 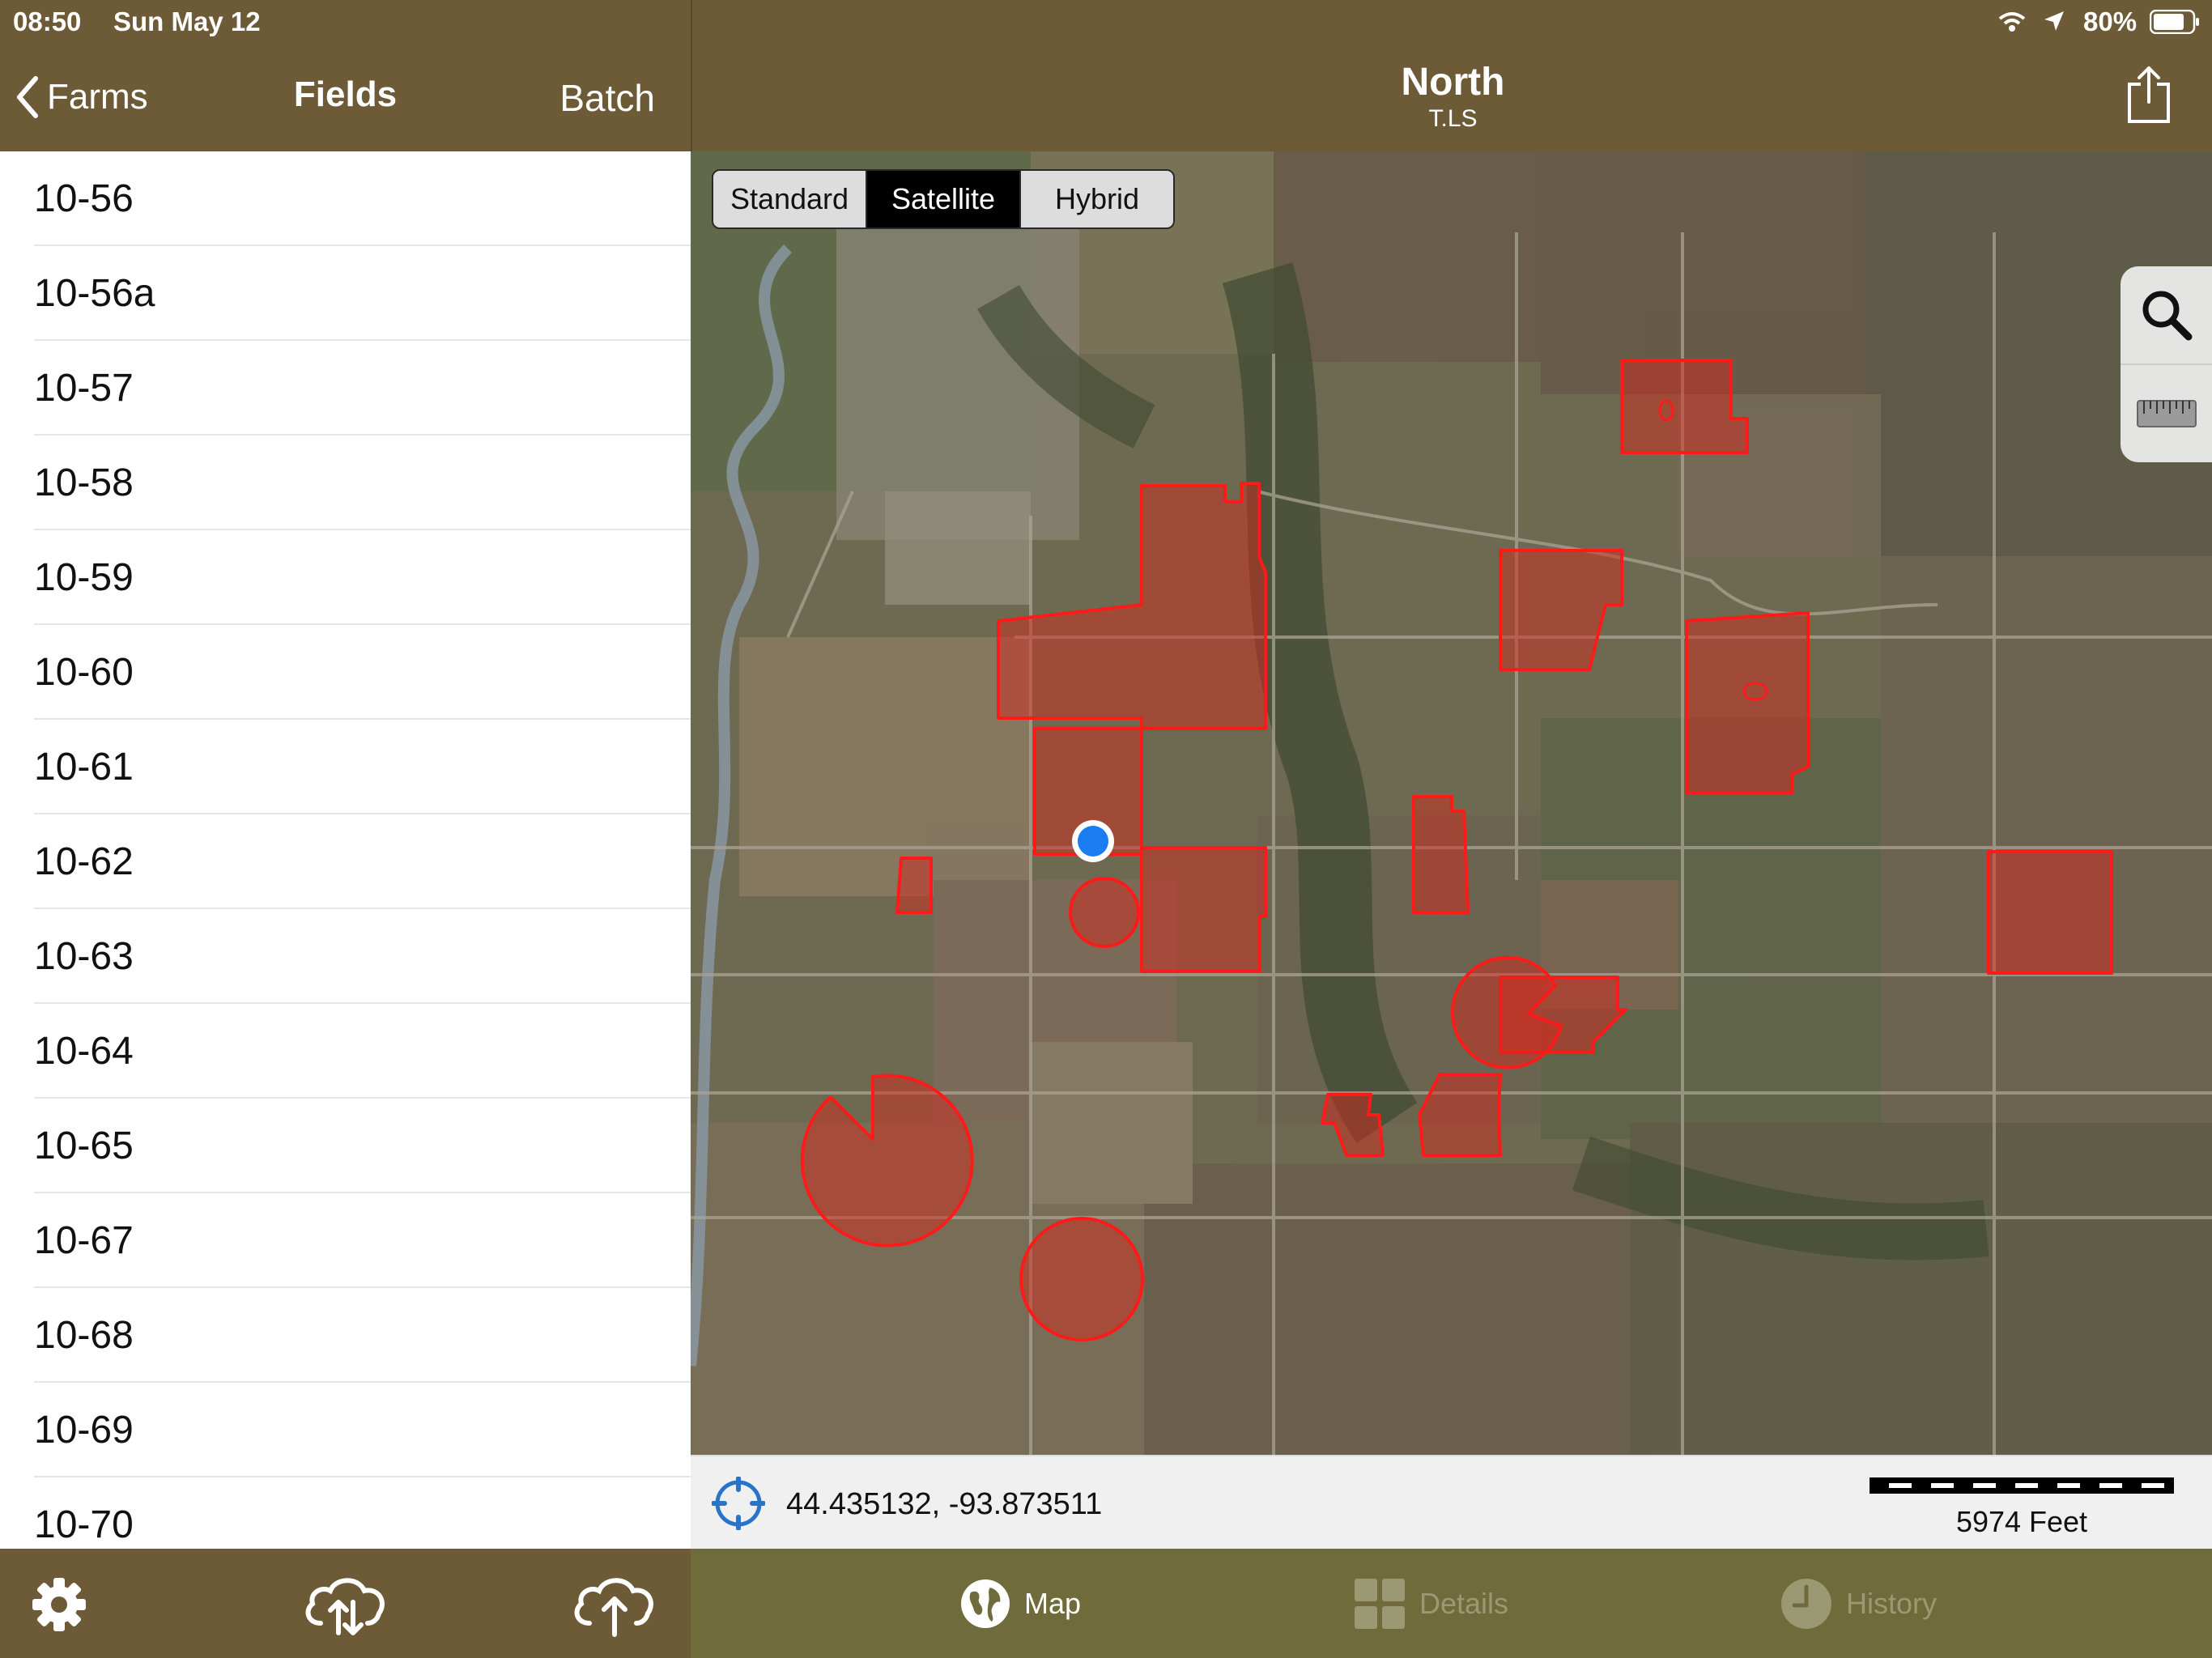 What do you see at coordinates (98, 97) in the screenshot?
I see `back-button-label: Farms` at bounding box center [98, 97].